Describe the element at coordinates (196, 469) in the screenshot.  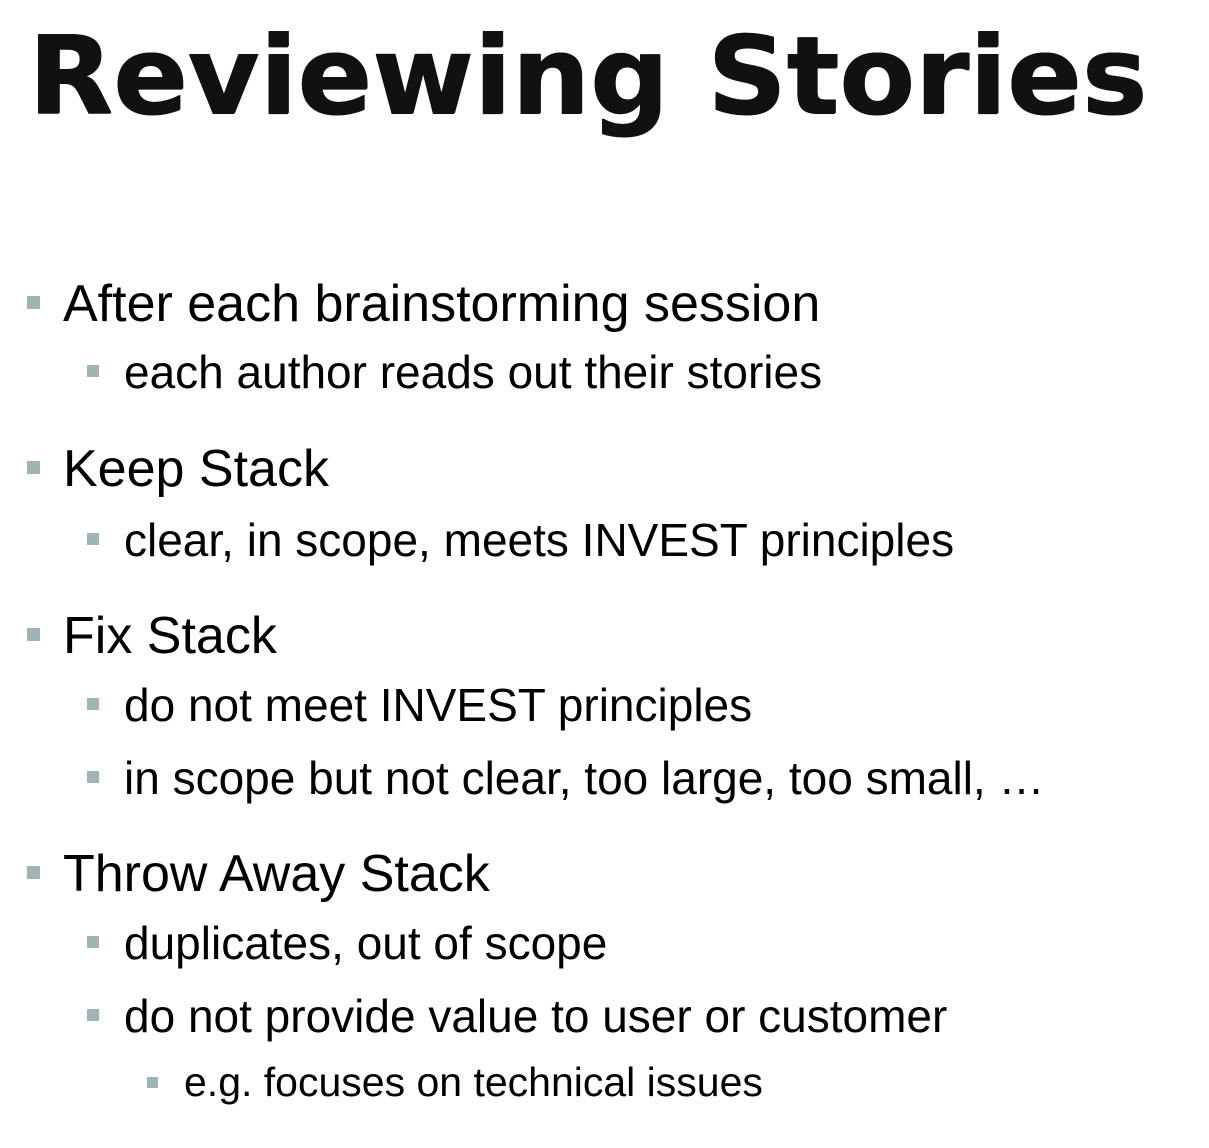
I see `bullet-text: Keep Stack` at that location.